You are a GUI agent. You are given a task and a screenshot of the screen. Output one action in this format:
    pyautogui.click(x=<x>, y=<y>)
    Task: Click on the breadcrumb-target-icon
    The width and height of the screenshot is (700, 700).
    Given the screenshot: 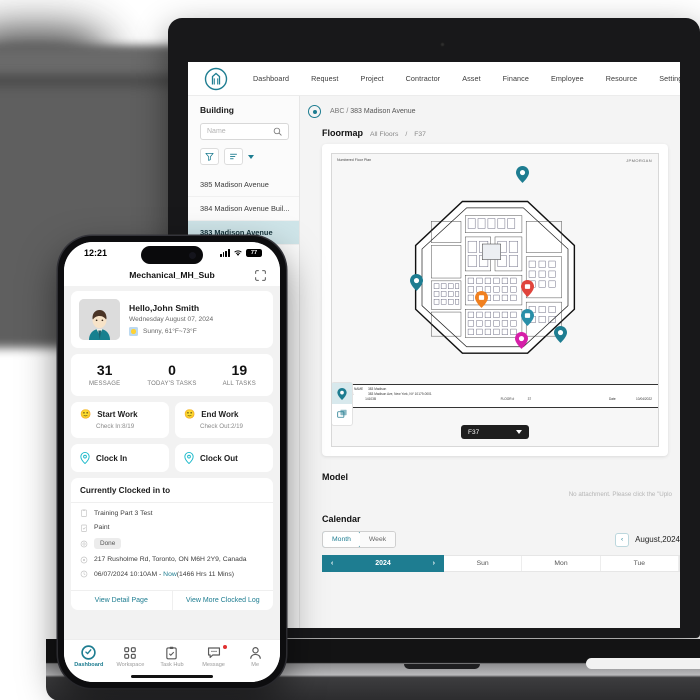 What is the action you would take?
    pyautogui.click(x=314, y=111)
    